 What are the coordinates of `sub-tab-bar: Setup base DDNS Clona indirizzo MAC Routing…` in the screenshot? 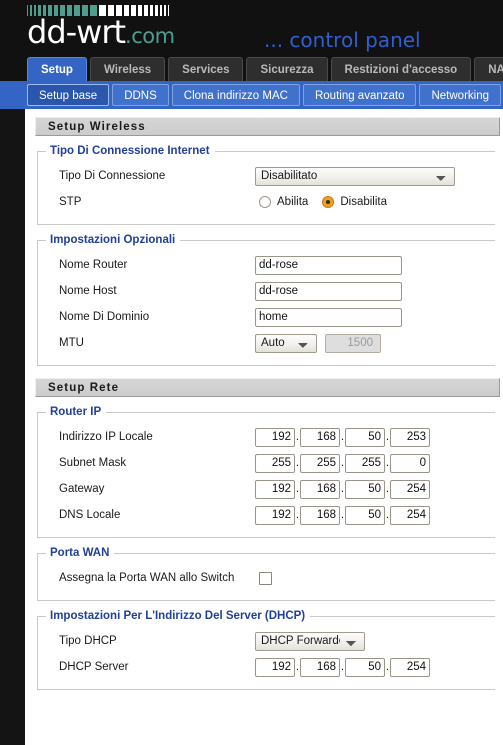 It's located at (251, 95).